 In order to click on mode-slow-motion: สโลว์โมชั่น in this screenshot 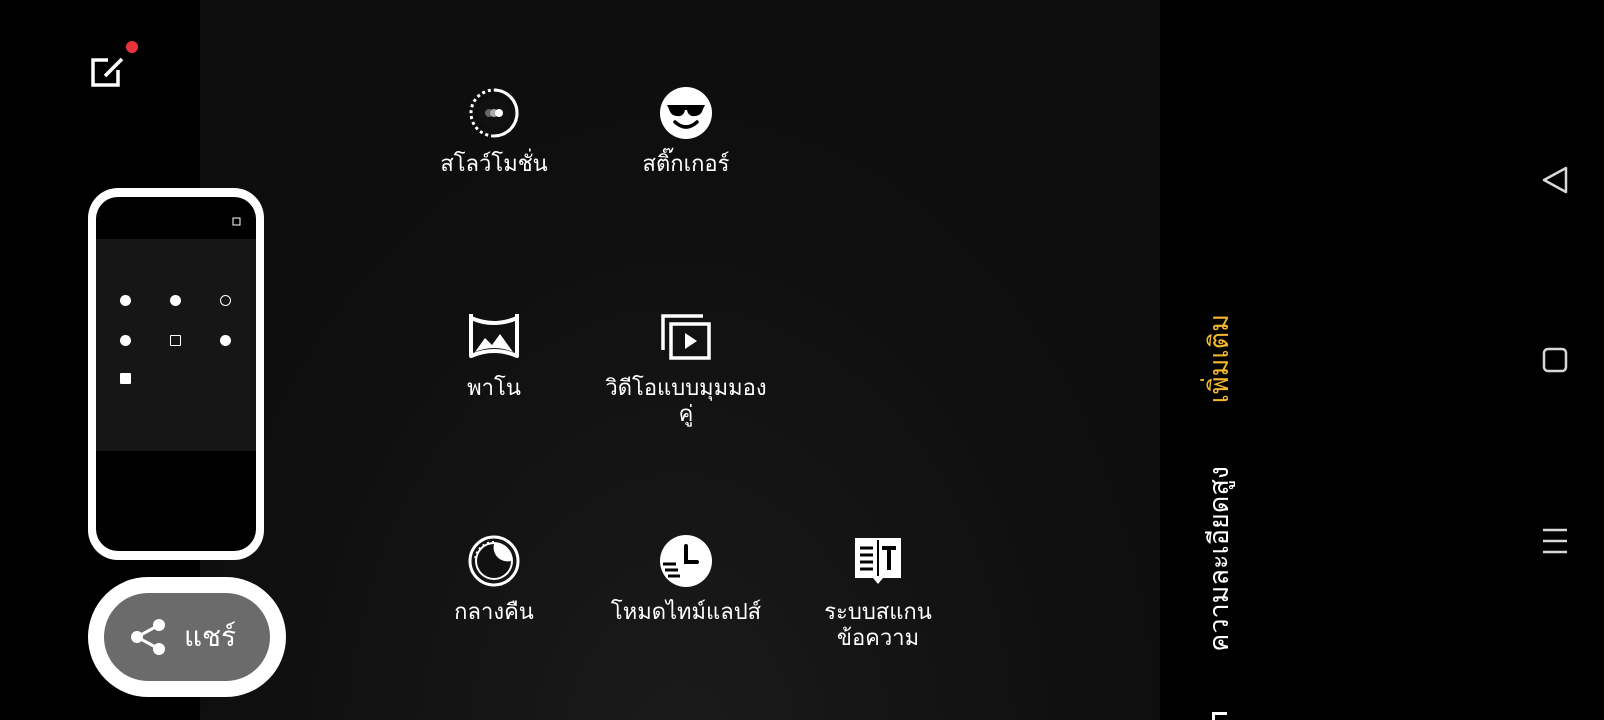, I will do `click(494, 132)`.